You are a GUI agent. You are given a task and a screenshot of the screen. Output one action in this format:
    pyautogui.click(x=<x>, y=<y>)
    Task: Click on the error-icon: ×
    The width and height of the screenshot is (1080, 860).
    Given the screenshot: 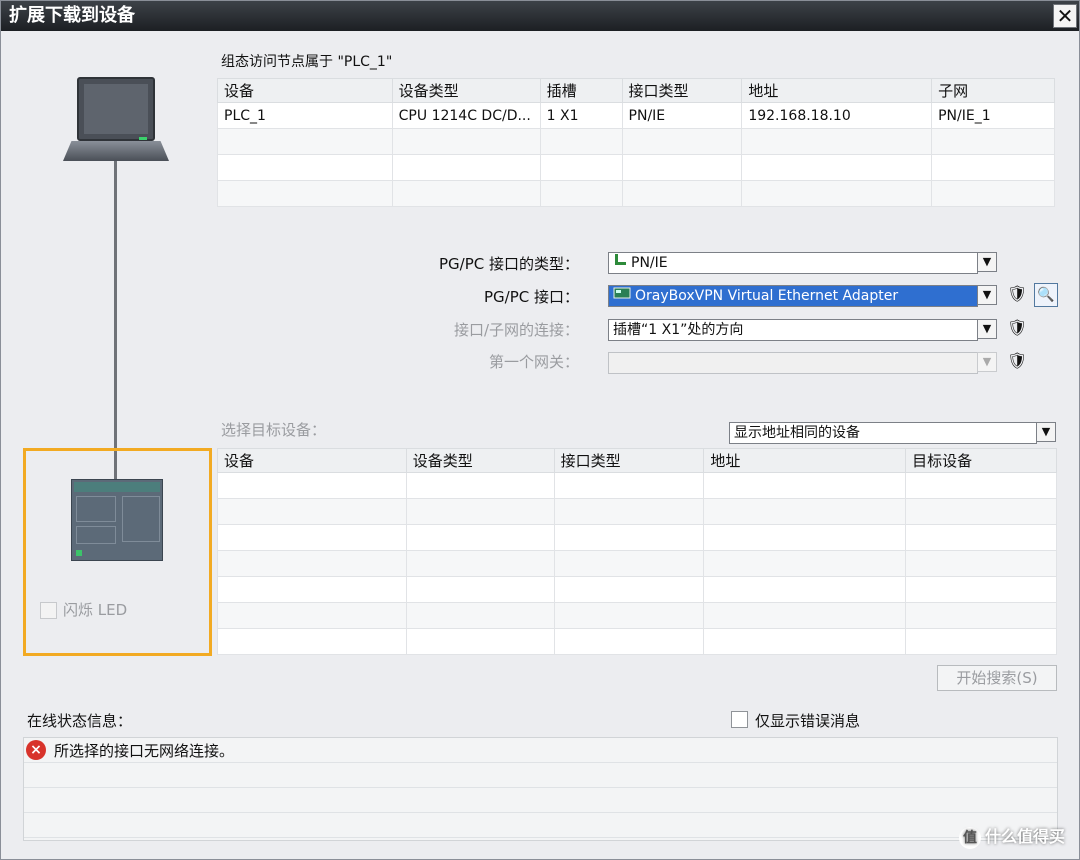 What is the action you would take?
    pyautogui.click(x=36, y=750)
    